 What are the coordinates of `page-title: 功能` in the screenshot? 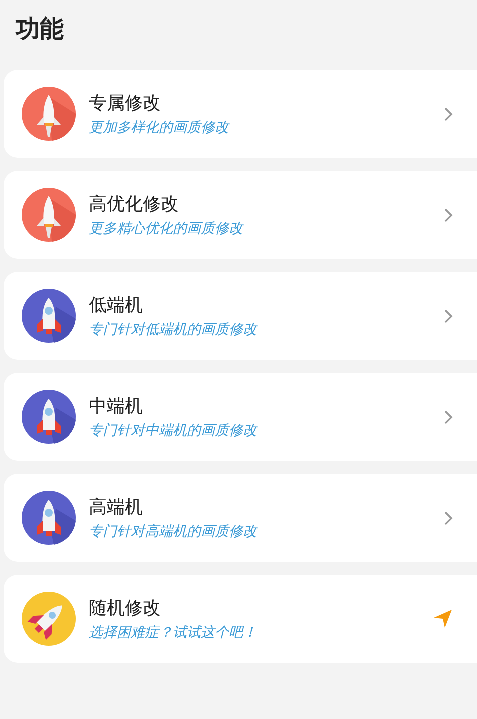 It's located at (40, 30).